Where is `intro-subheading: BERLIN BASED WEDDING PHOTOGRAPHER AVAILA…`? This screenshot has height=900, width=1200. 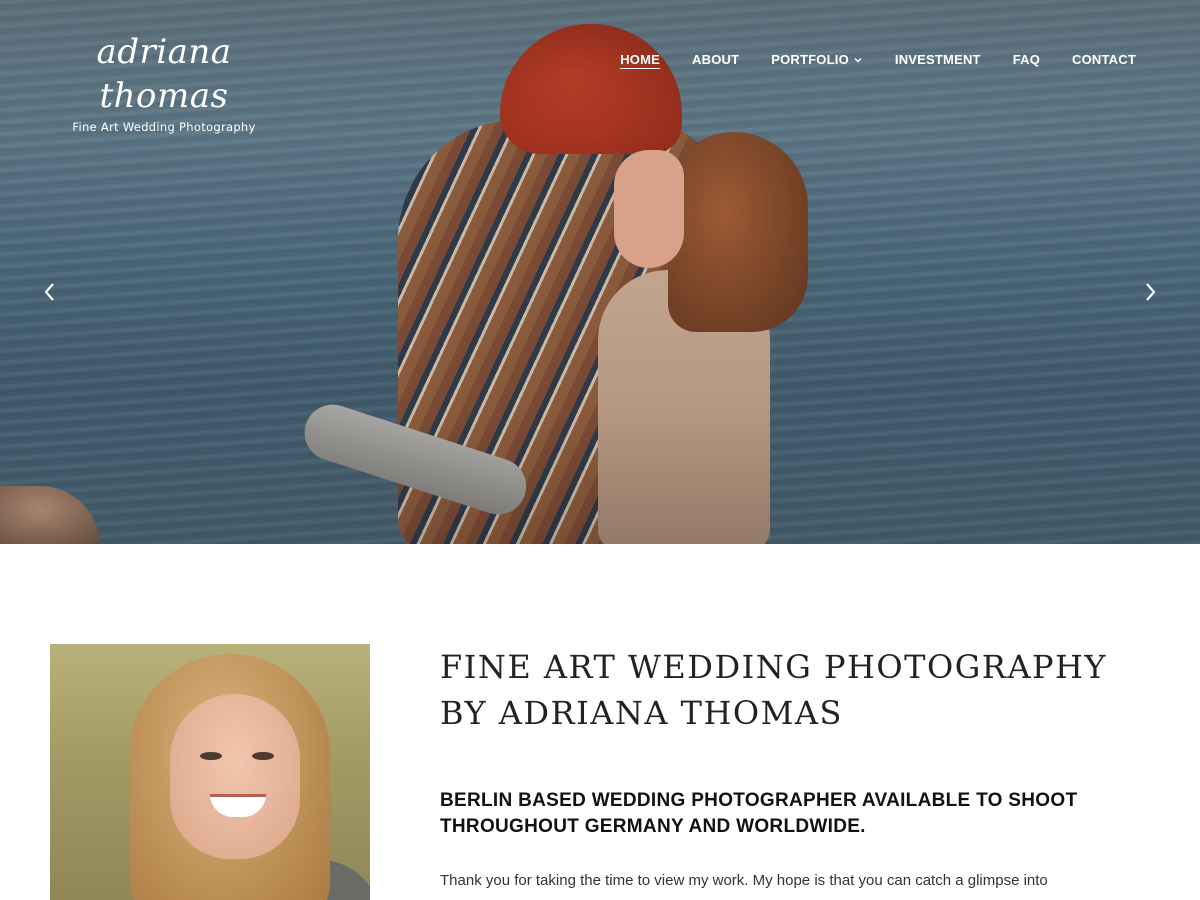 intro-subheading: BERLIN BASED WEDDING PHOTOGRAPHER AVAILA… is located at coordinates (759, 813).